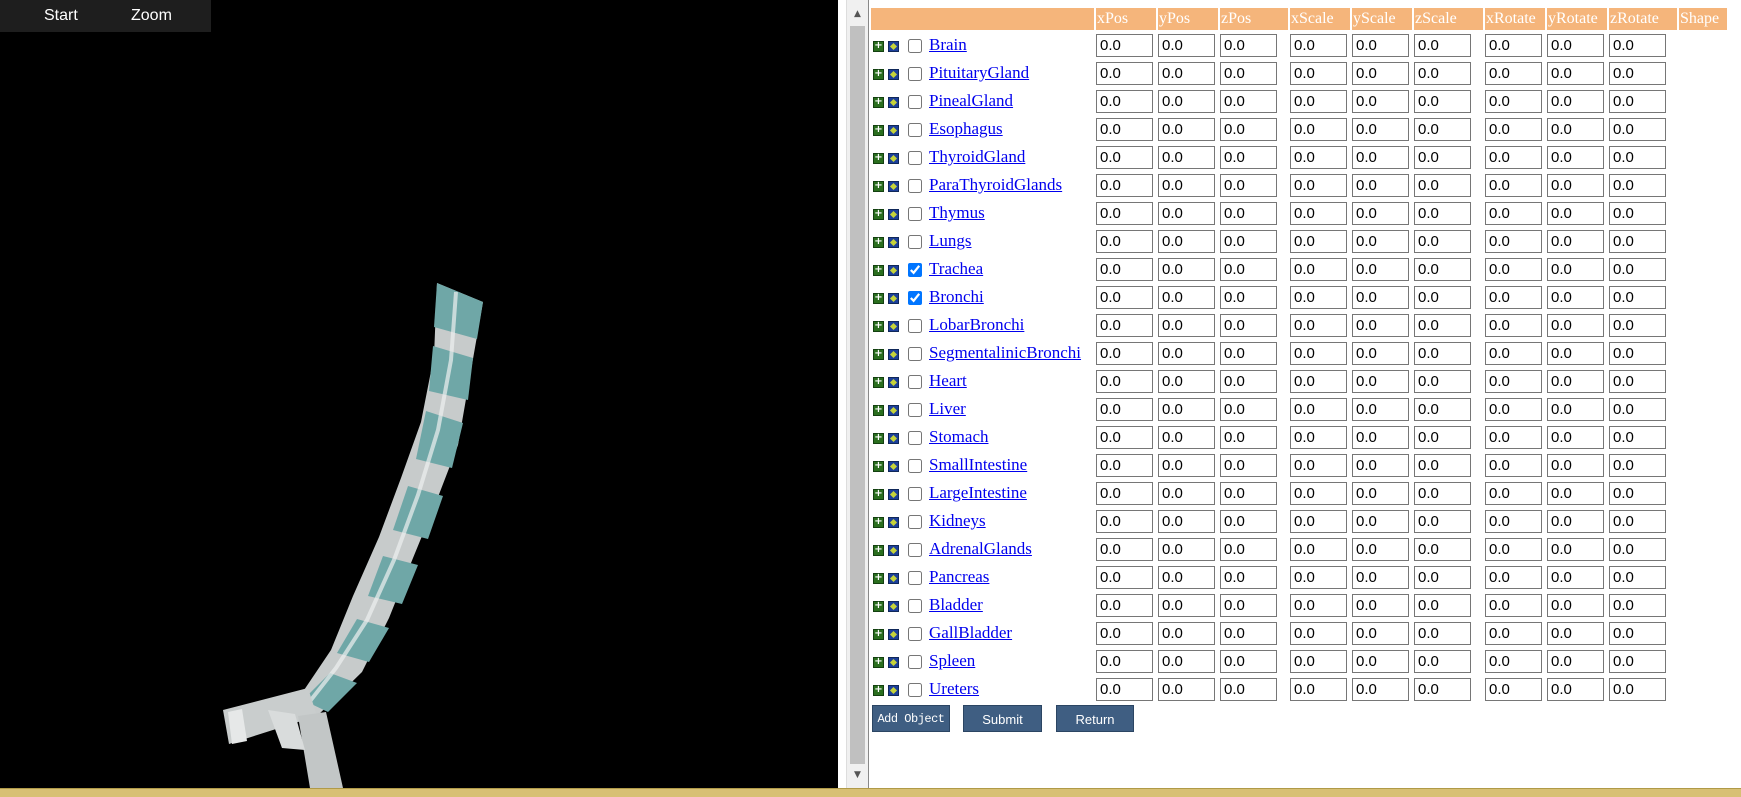 Image resolution: width=1741 pixels, height=797 pixels. Describe the element at coordinates (978, 465) in the screenshot. I see `object-name-link: SmallIntestine` at that location.